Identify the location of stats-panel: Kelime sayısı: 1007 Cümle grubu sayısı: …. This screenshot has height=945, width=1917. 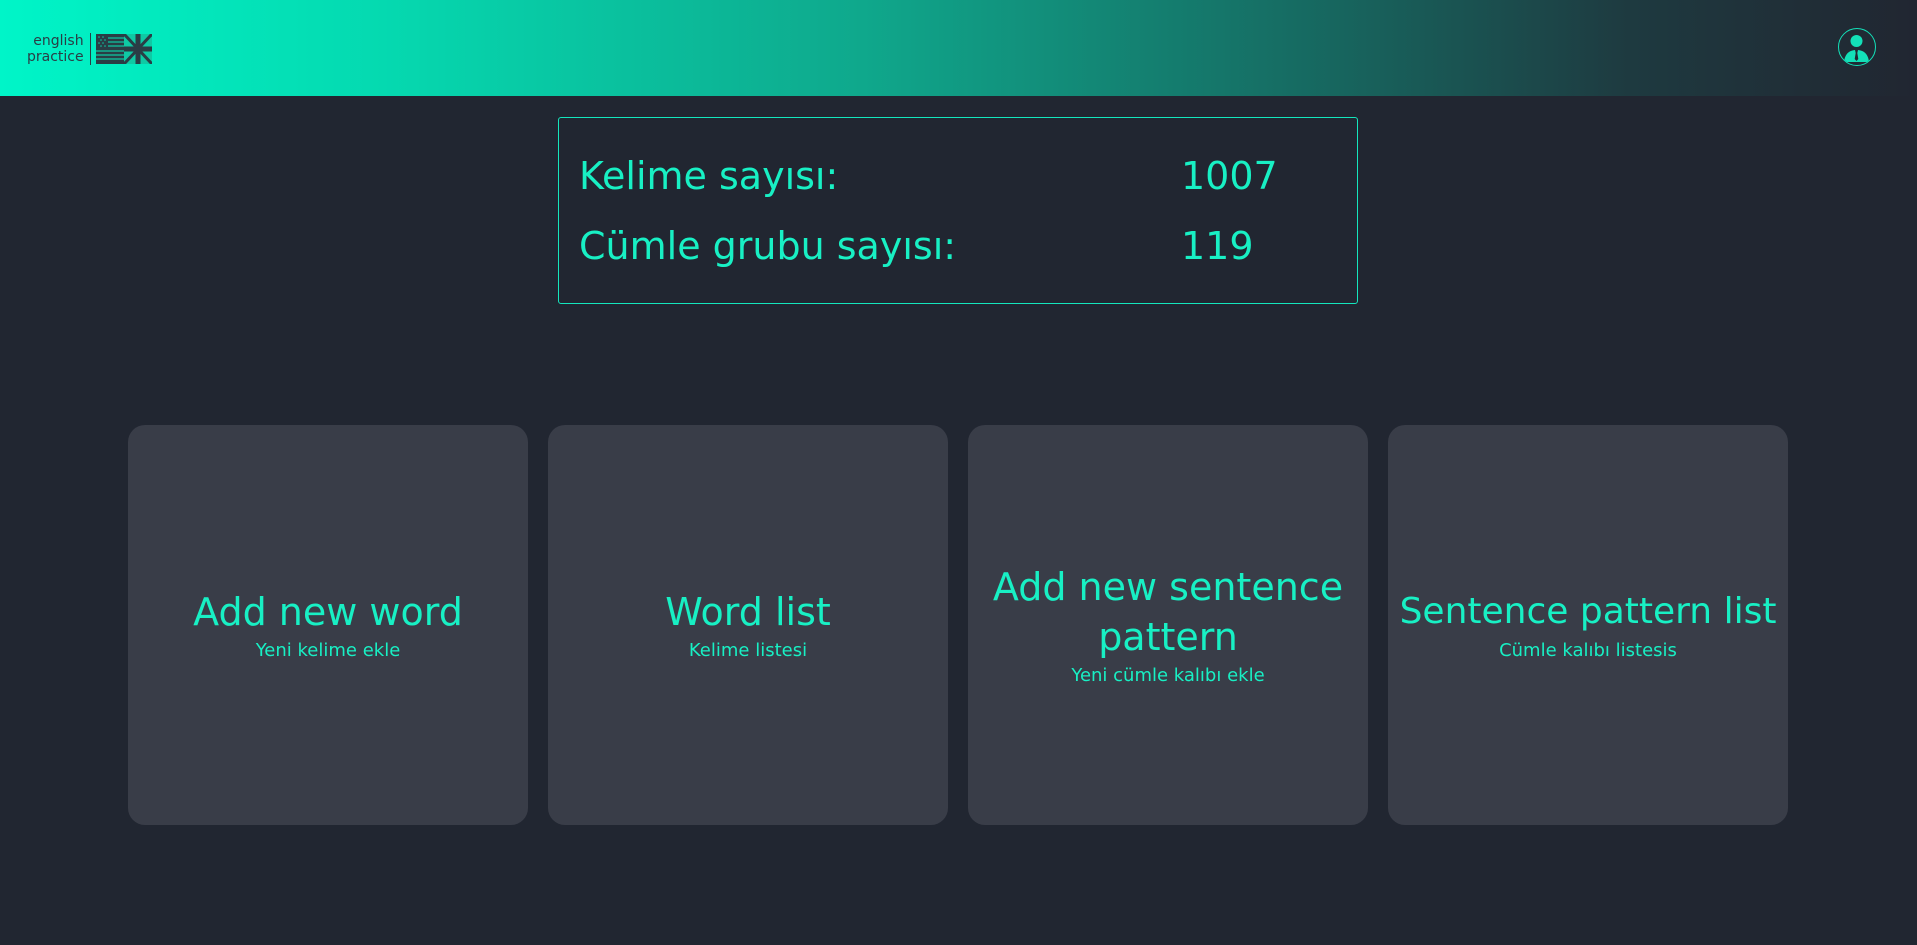
(958, 210).